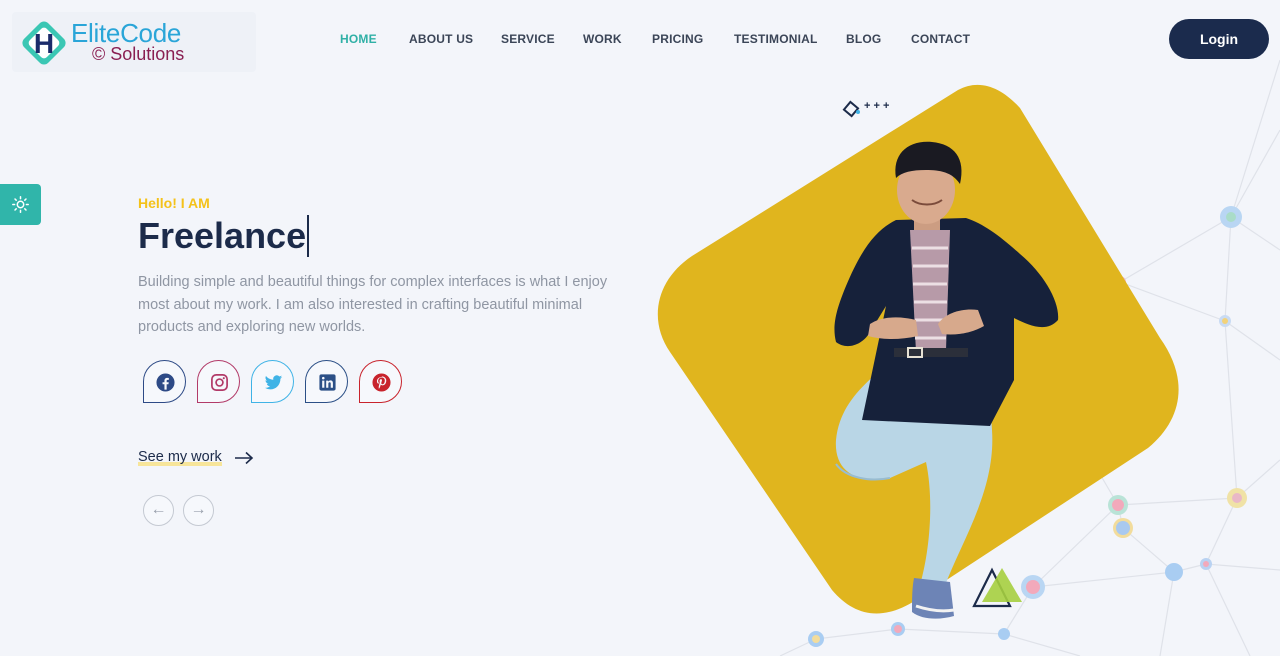  I want to click on hero-headline-text: Freelance, so click(222, 235).